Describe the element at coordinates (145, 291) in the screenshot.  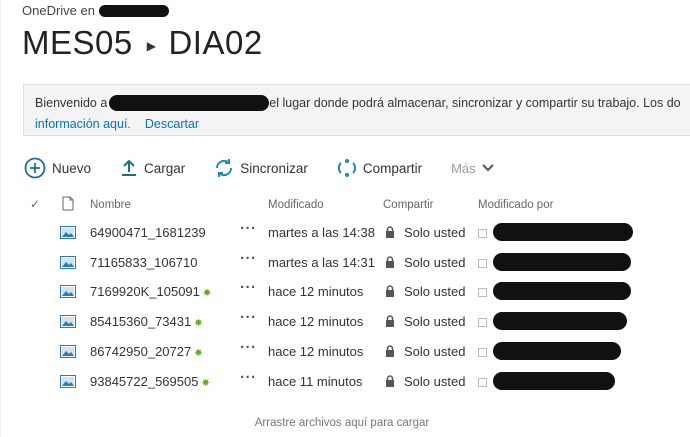
I see `file-name: 7169920K_105091` at that location.